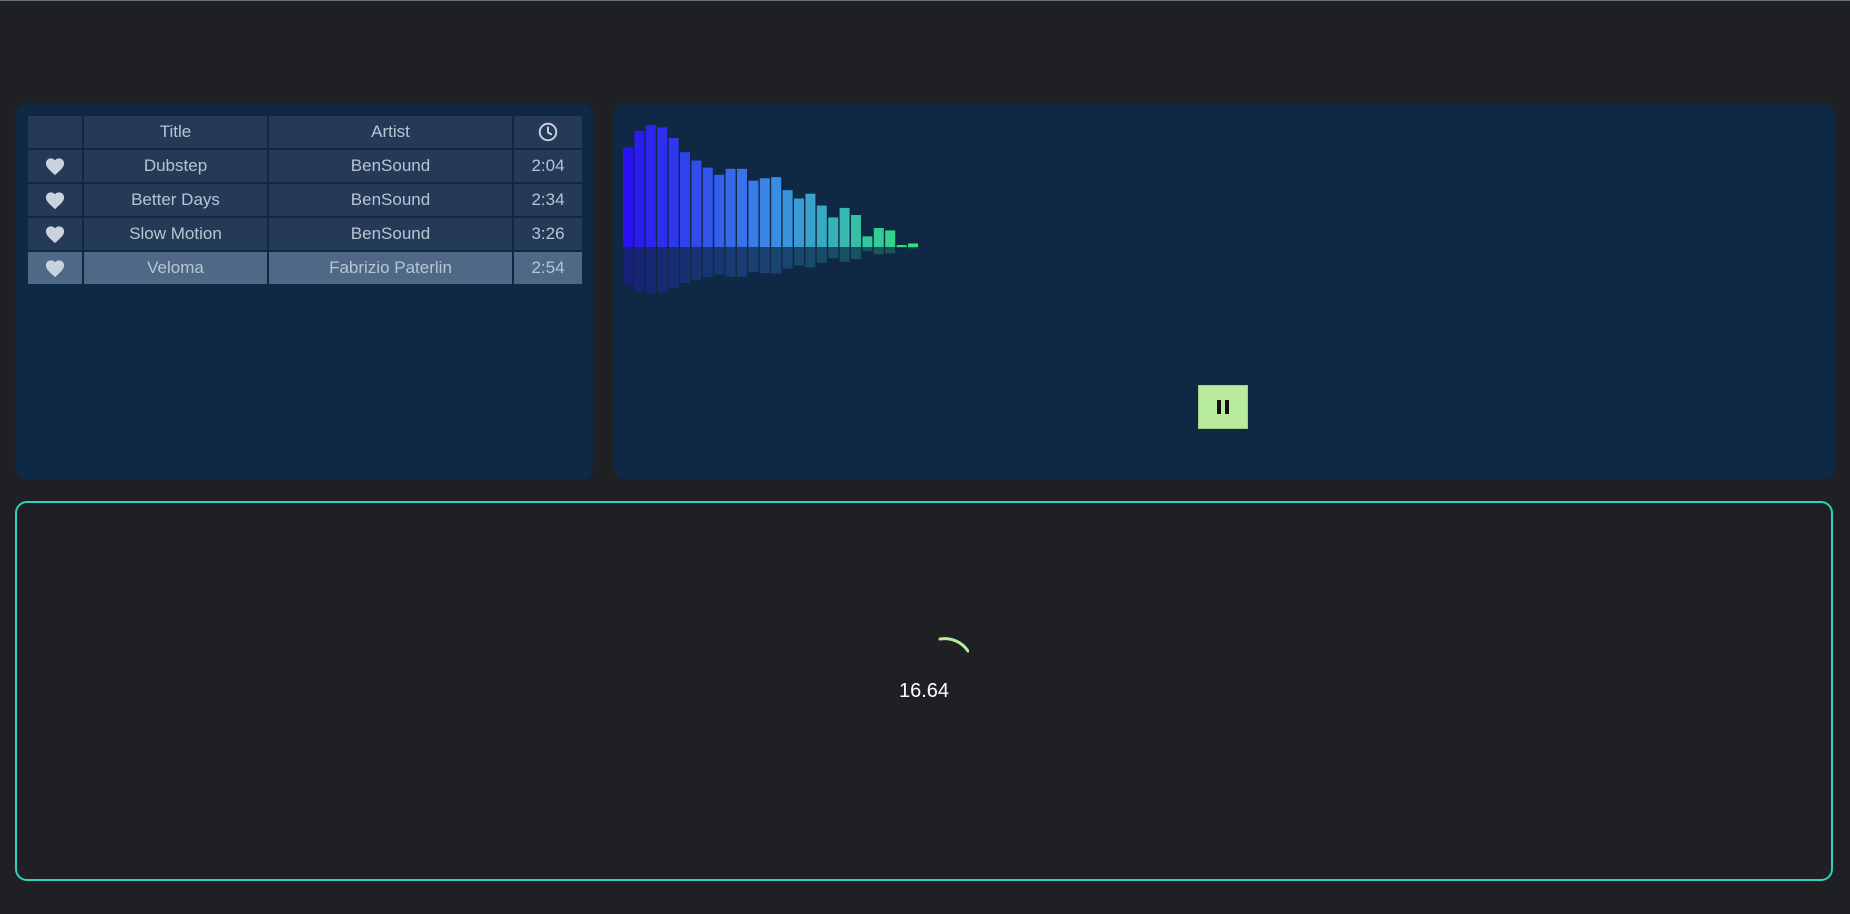 The image size is (1850, 914). What do you see at coordinates (175, 166) in the screenshot?
I see `track-title: Dubstep` at bounding box center [175, 166].